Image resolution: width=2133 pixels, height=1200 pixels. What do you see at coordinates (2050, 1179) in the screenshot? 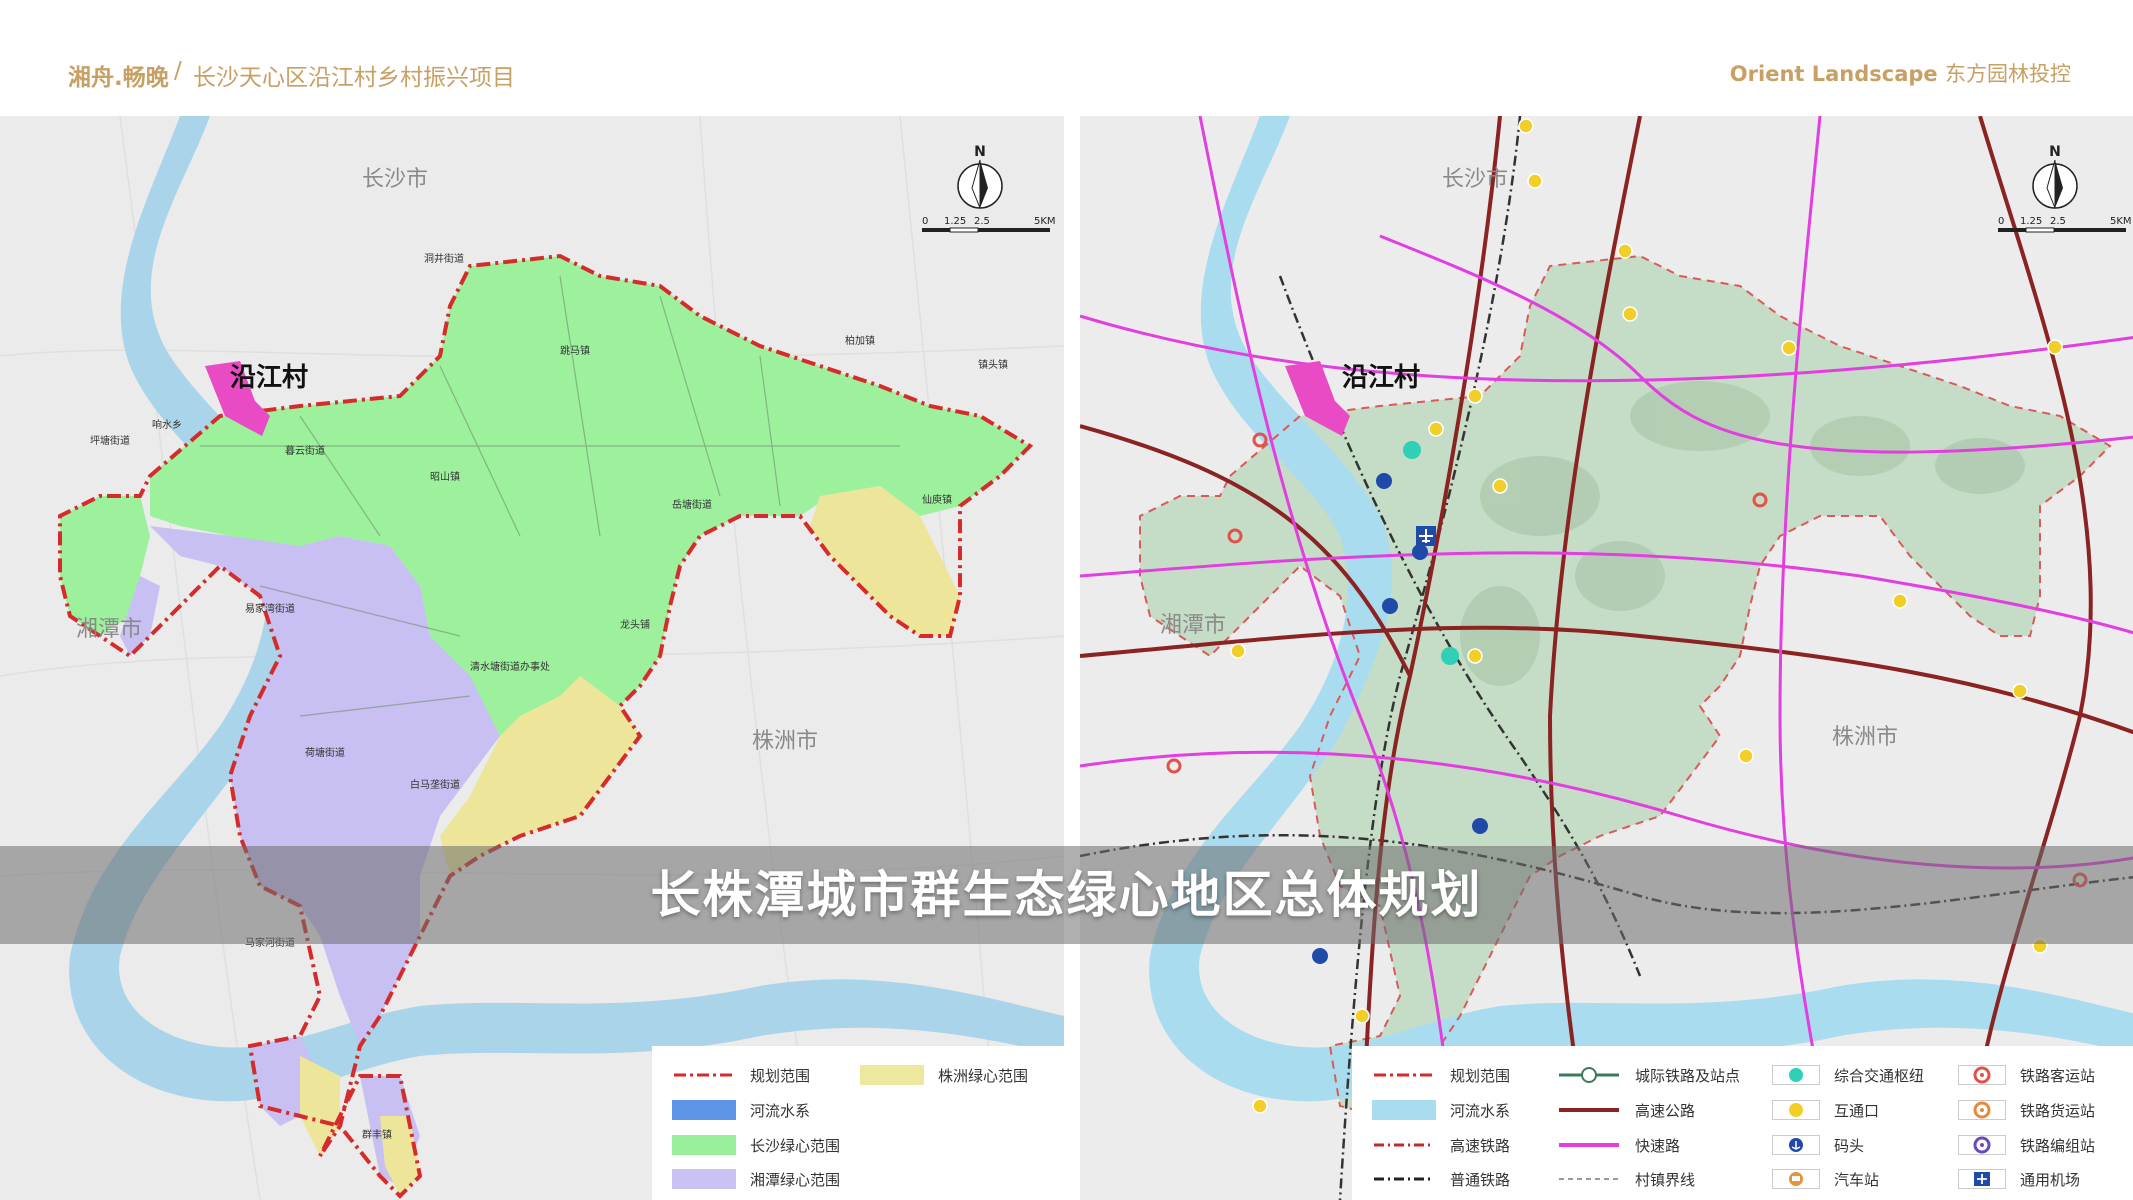
I see `legend-label: 通用机场` at bounding box center [2050, 1179].